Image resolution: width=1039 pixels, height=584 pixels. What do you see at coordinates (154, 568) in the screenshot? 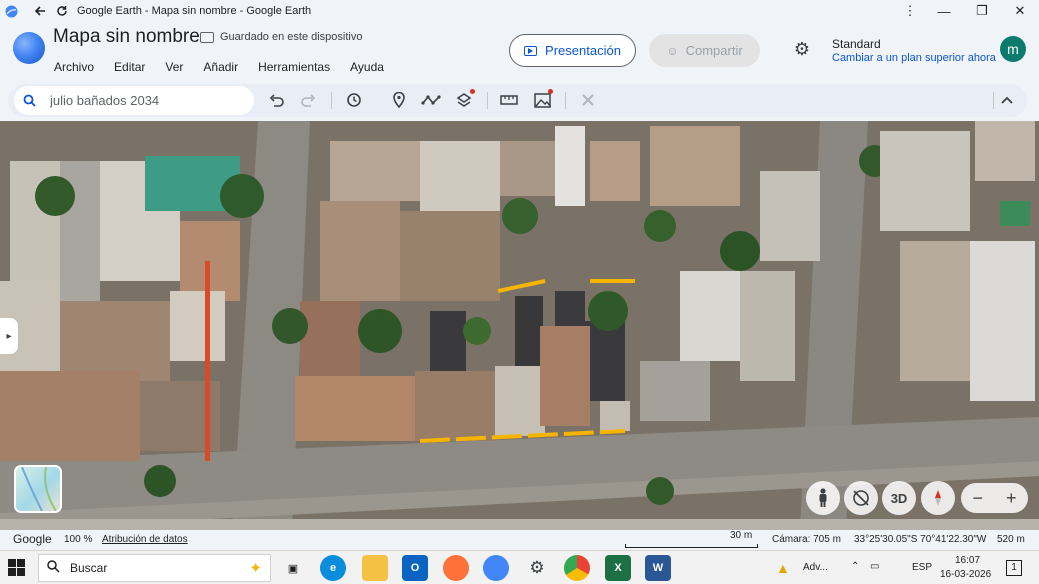
I see `taskbar-search: Buscar ✦` at bounding box center [154, 568].